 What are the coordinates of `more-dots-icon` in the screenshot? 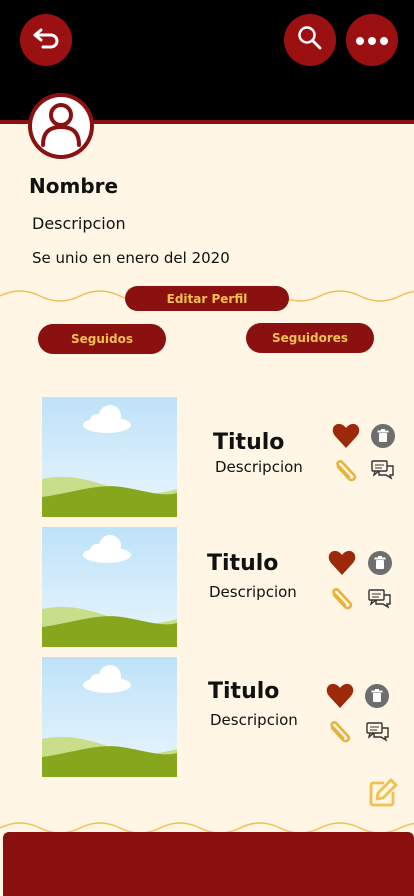 It's located at (372, 40).